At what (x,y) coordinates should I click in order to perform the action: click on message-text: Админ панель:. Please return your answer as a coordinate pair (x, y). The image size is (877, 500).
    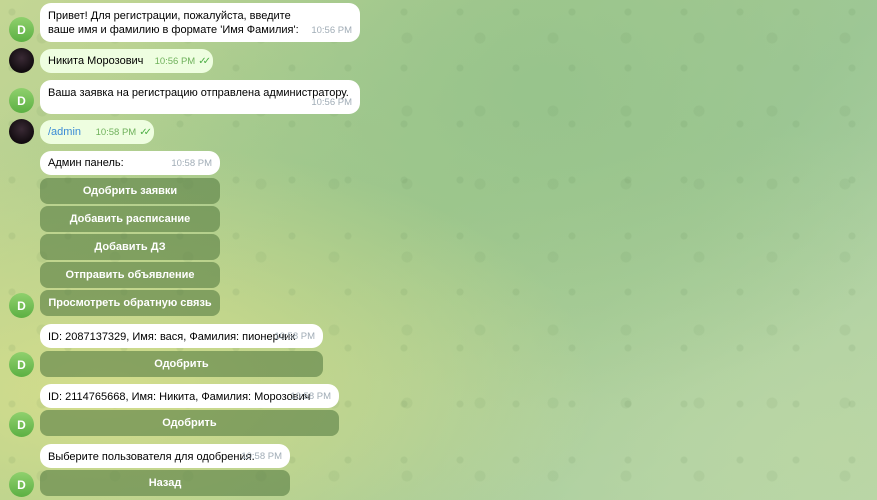
    Looking at the image, I should click on (86, 163).